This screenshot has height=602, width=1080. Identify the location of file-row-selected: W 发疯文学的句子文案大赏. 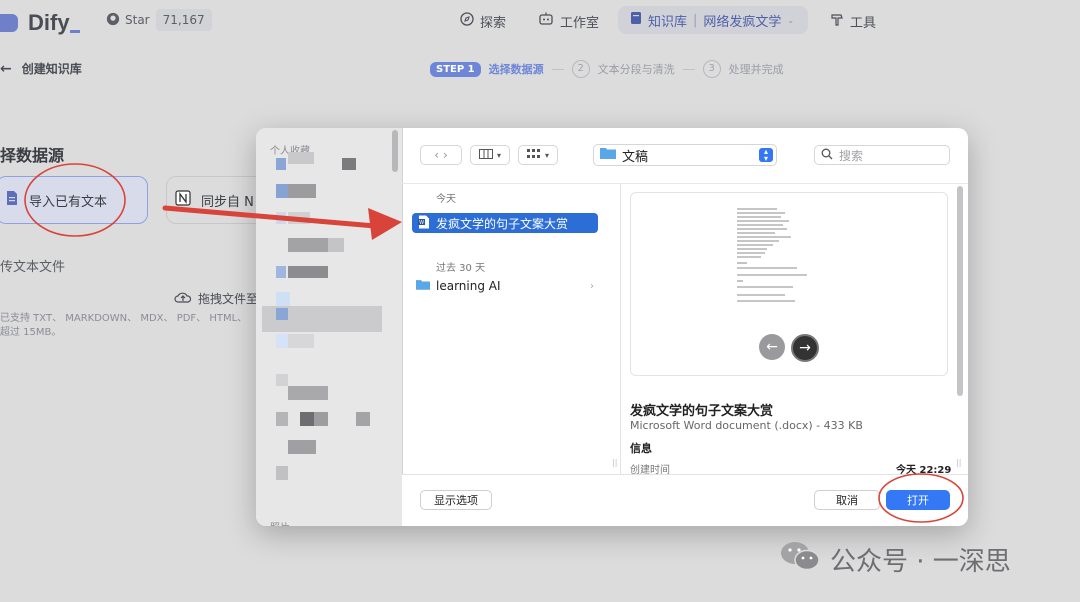
(505, 223).